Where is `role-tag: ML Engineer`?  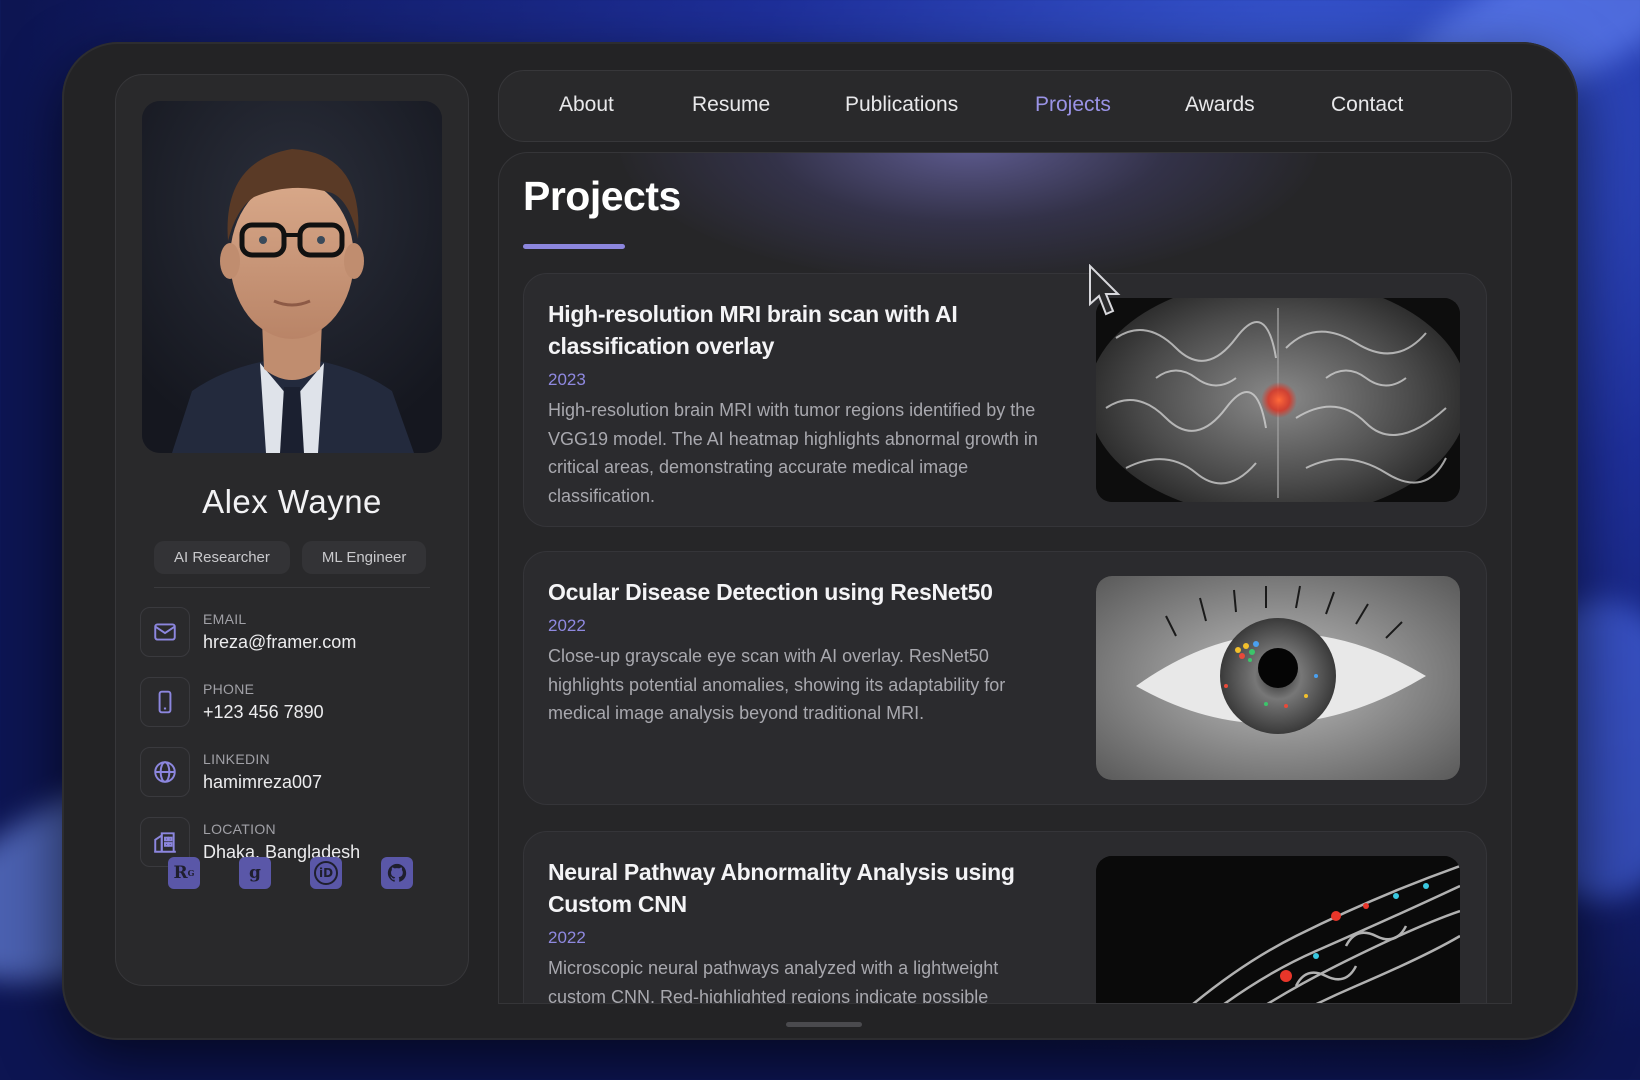
role-tag: ML Engineer is located at coordinates (364, 557).